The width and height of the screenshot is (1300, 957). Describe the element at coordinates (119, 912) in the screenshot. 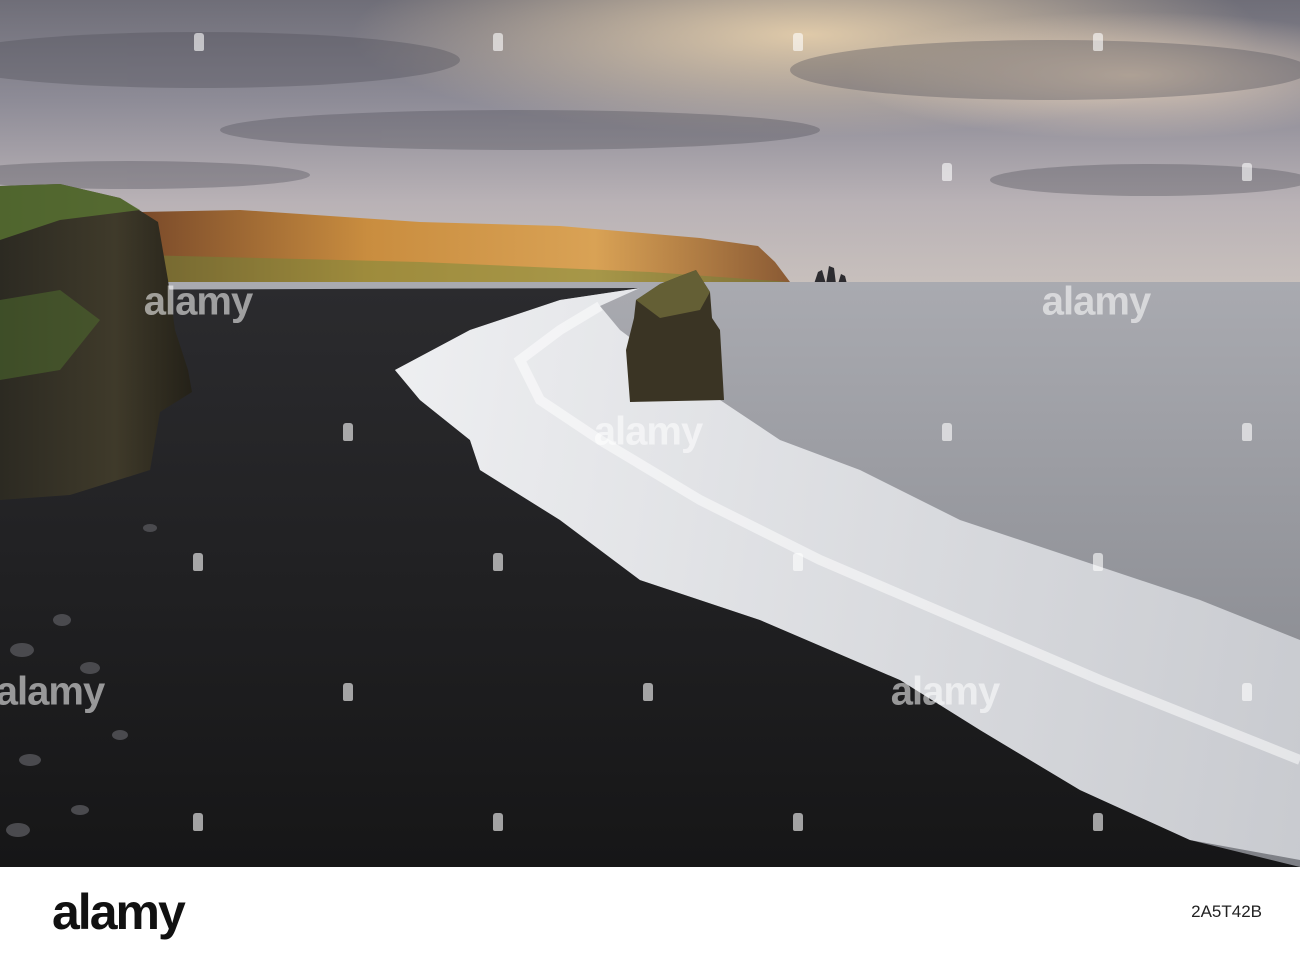

I see `alamy-logo: alamy` at that location.